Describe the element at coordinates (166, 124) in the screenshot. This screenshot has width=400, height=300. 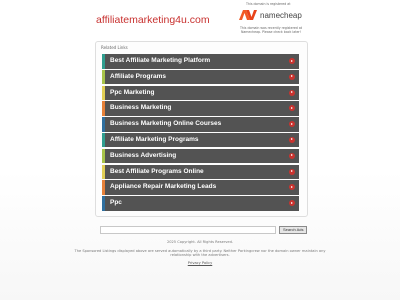
I see `related-link-label: Business Marketing Online Courses` at that location.